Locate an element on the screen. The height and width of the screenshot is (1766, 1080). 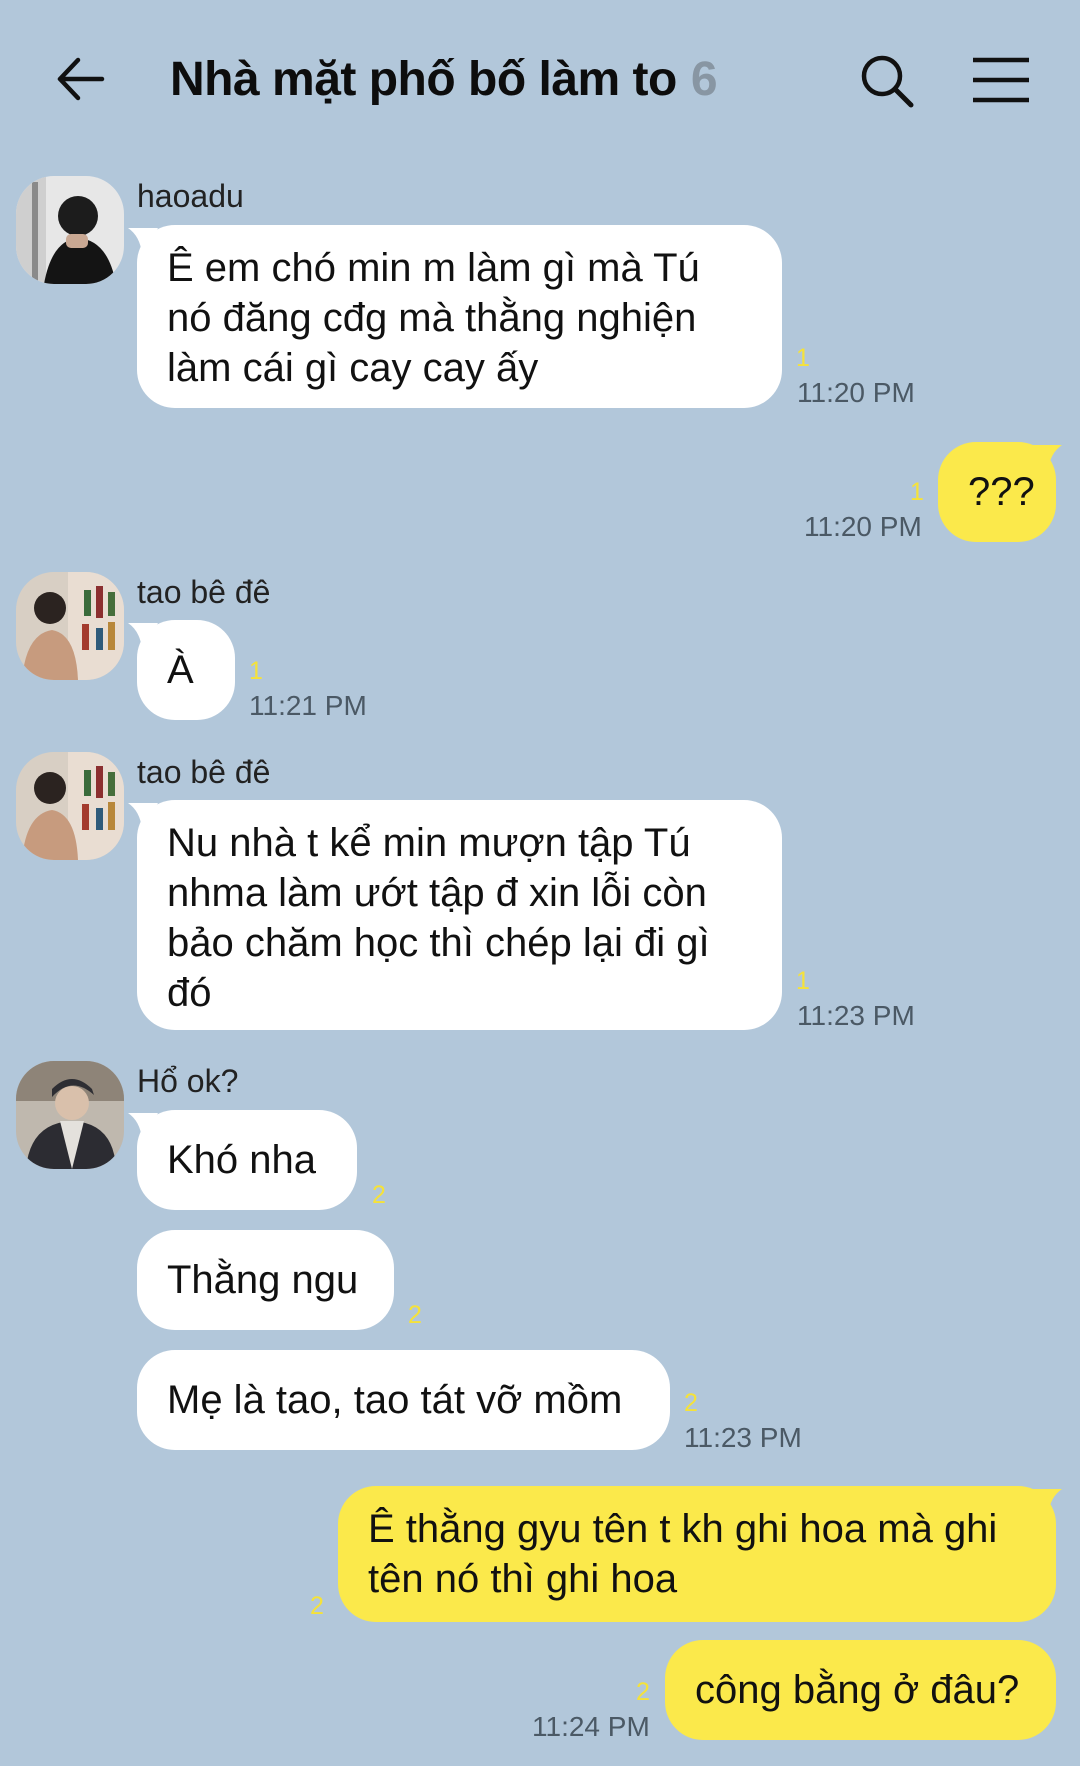
message-bubble: công bằng ở đâu? is located at coordinates (860, 1690).